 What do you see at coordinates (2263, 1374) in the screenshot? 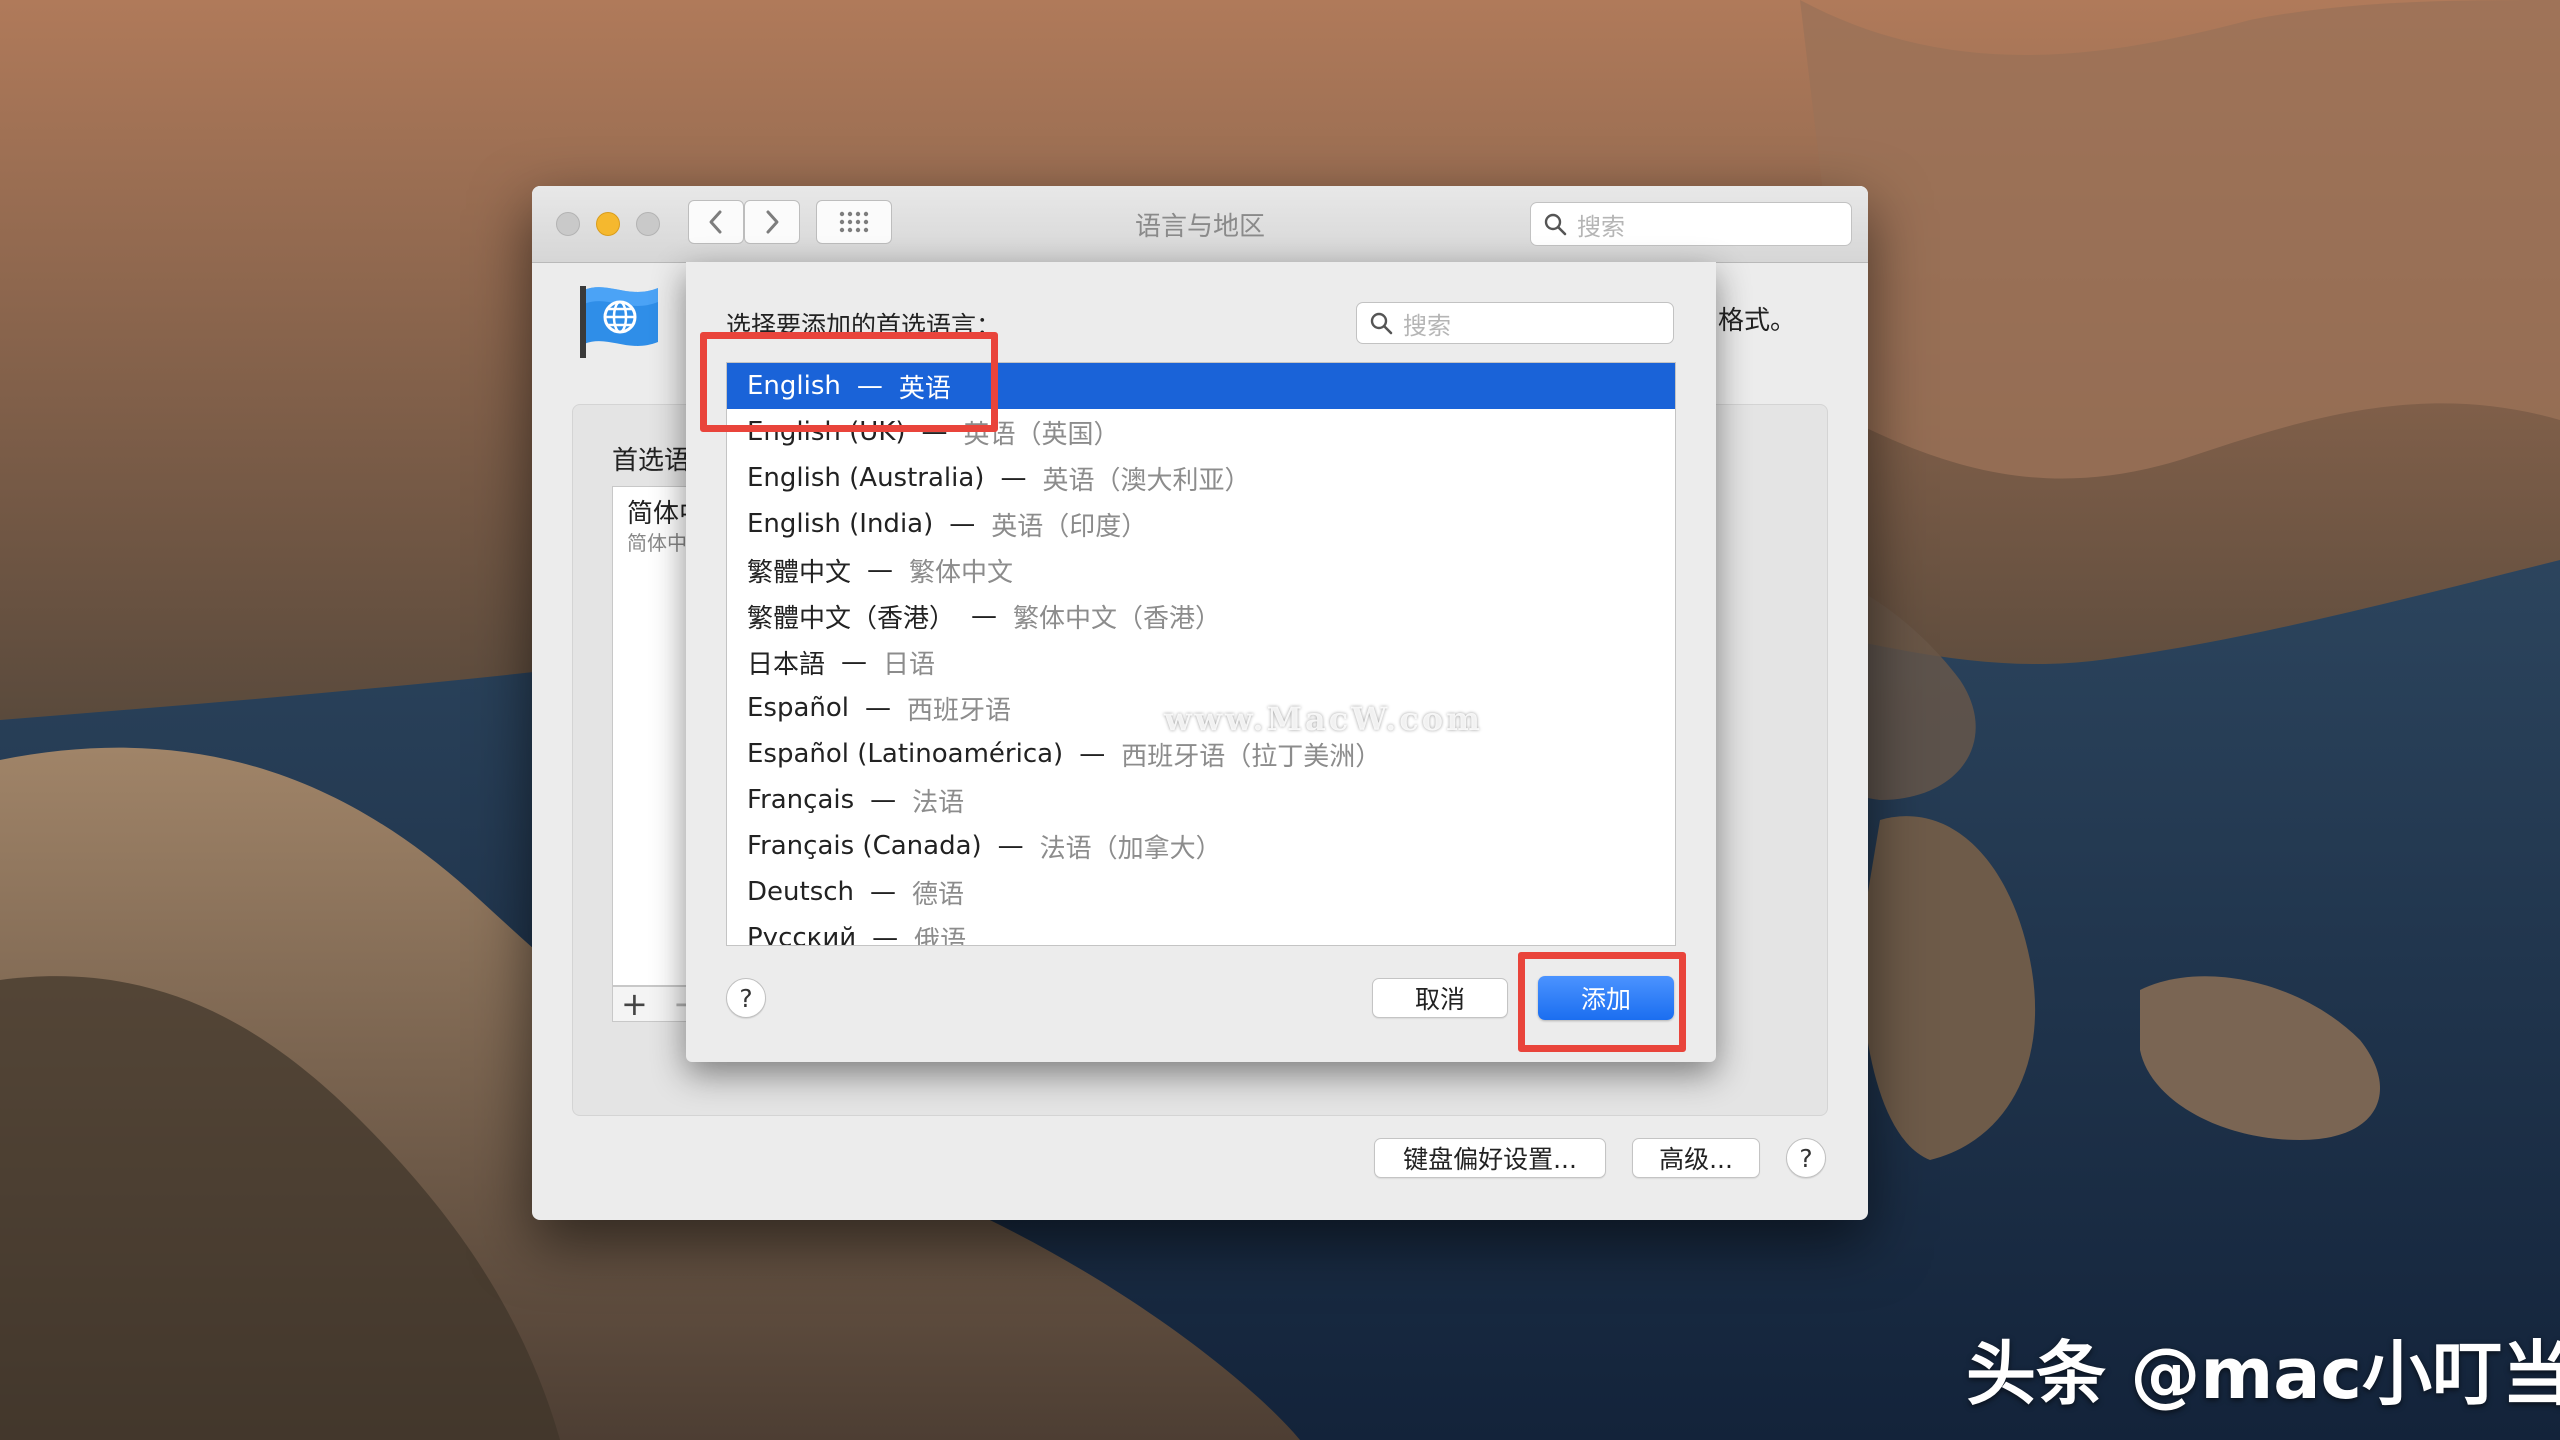
I see `credit-text: 头条 @mac小叮当` at bounding box center [2263, 1374].